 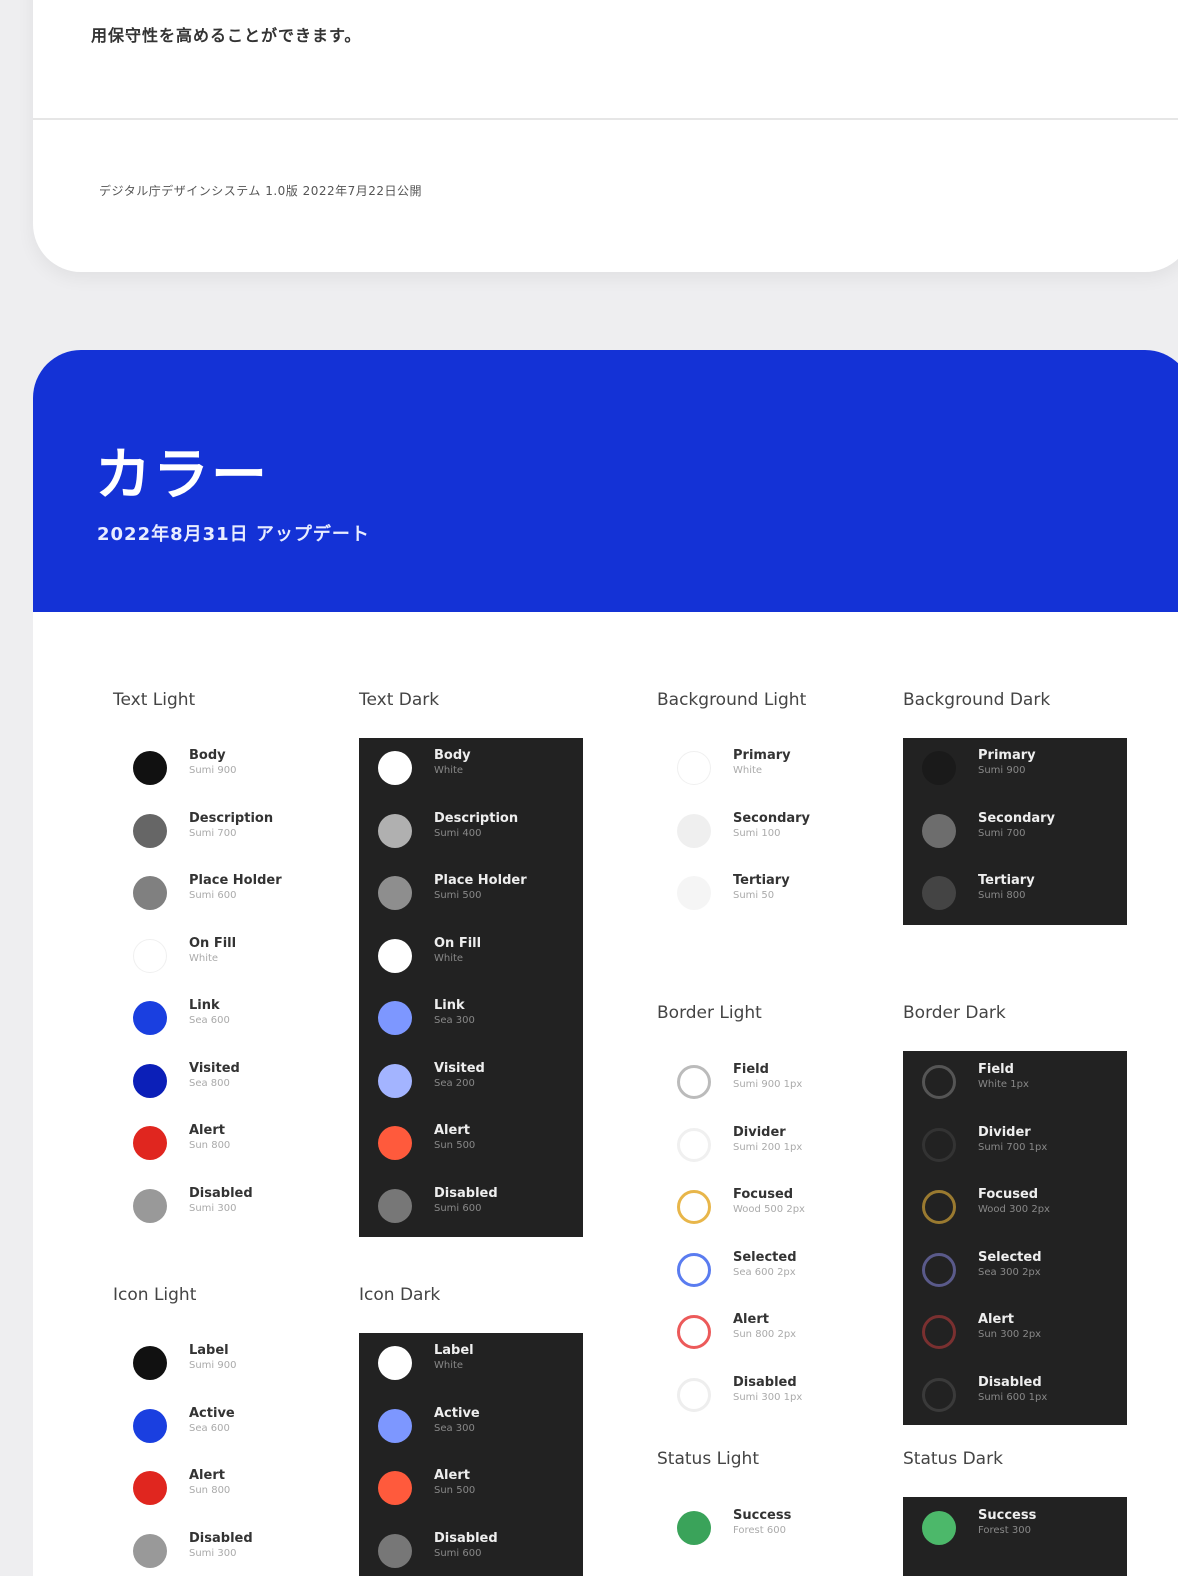 I want to click on swatch-name: Tertiary, so click(x=1006, y=880).